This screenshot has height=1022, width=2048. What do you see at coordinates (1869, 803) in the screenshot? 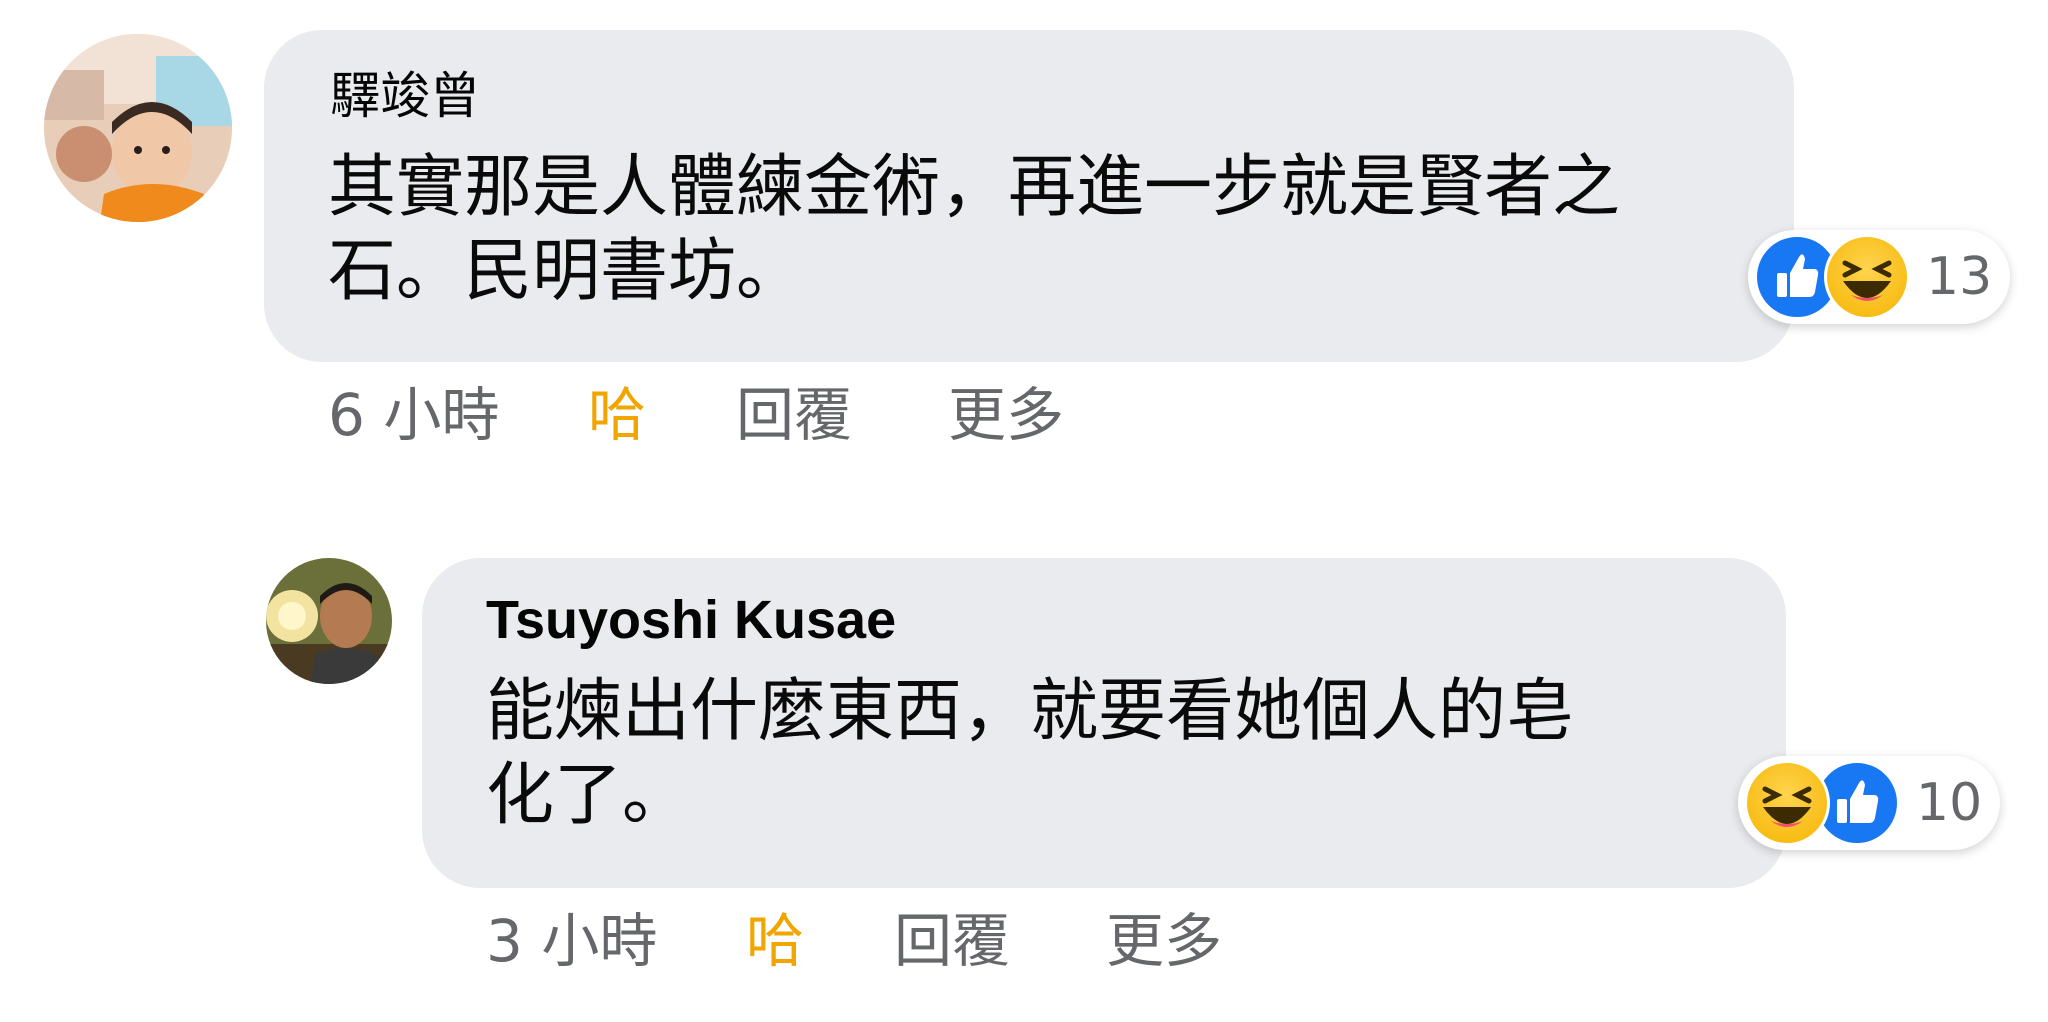
I see `reaction-summary: 10` at bounding box center [1869, 803].